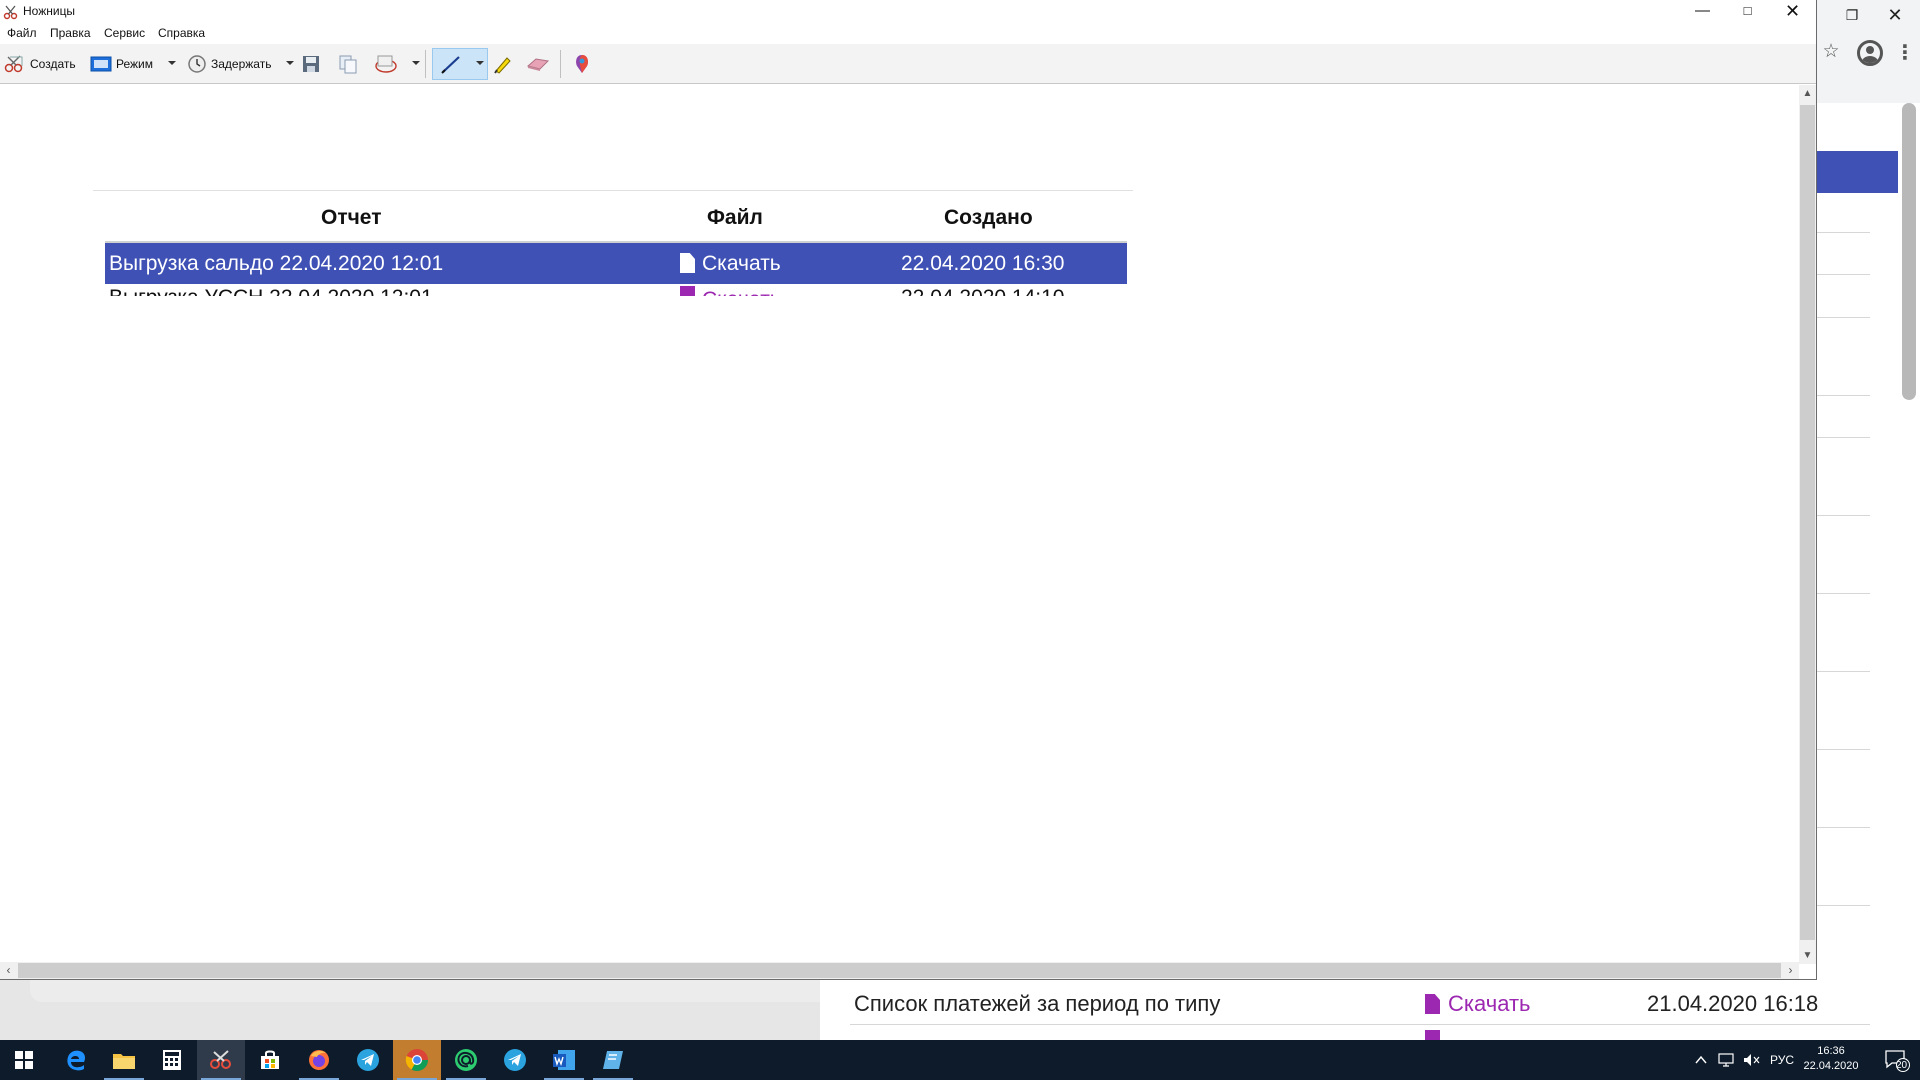 This screenshot has width=1920, height=1080. I want to click on column-header-file: Файл, so click(735, 217).